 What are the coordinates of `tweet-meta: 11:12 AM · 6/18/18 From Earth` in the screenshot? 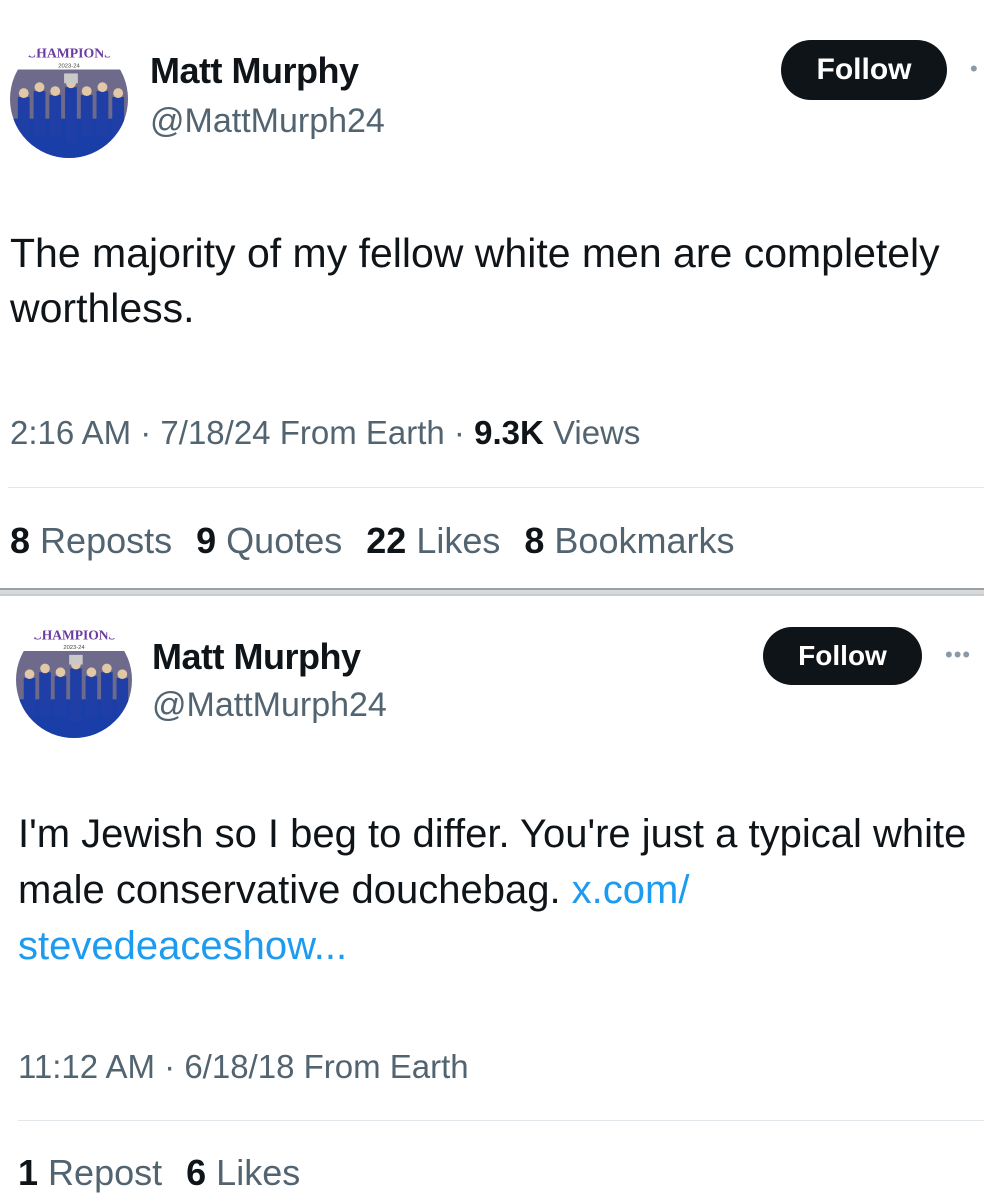 It's located at (243, 1067).